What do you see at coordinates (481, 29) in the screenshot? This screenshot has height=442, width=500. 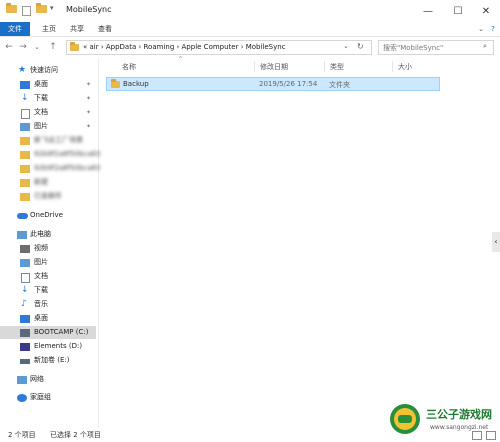 I see `expand-ribbon-icon: ⌄` at bounding box center [481, 29].